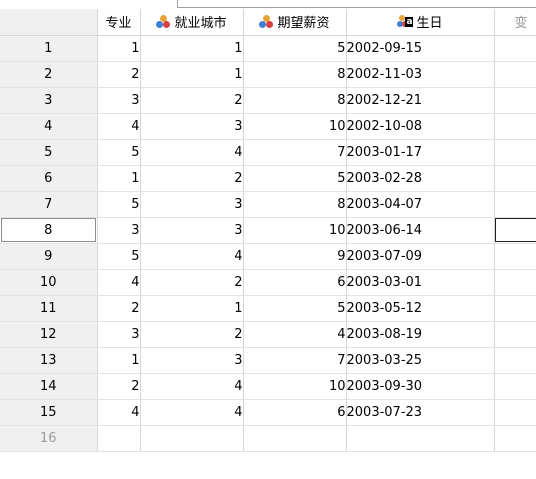  I want to click on cell-birthday: 2003-04-07, so click(420, 204).